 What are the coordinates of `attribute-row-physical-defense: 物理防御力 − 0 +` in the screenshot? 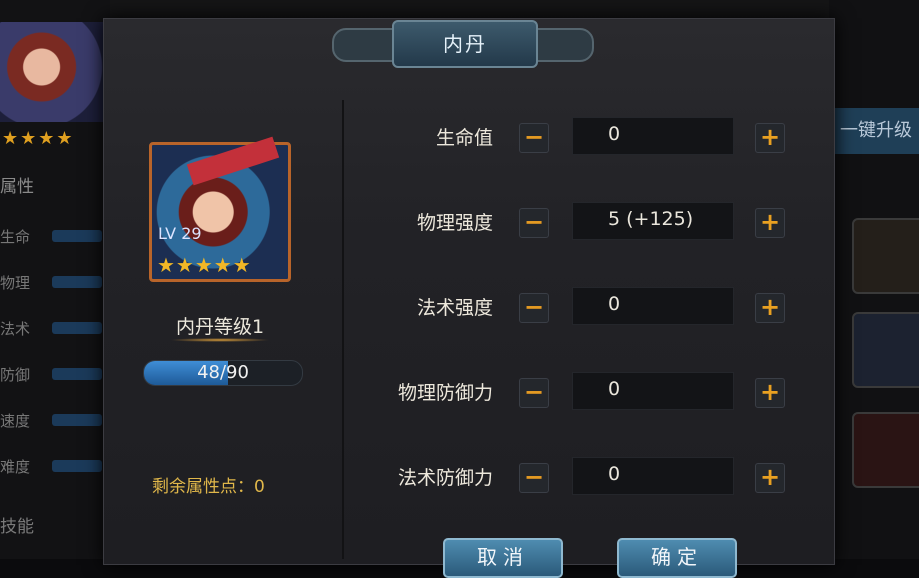 It's located at (583, 392).